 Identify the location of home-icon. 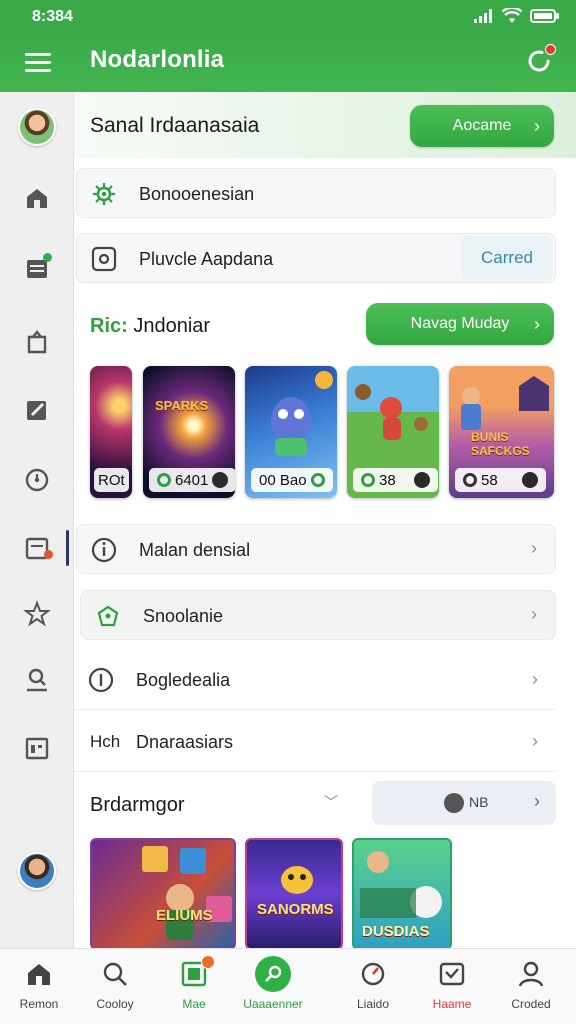
(39, 974).